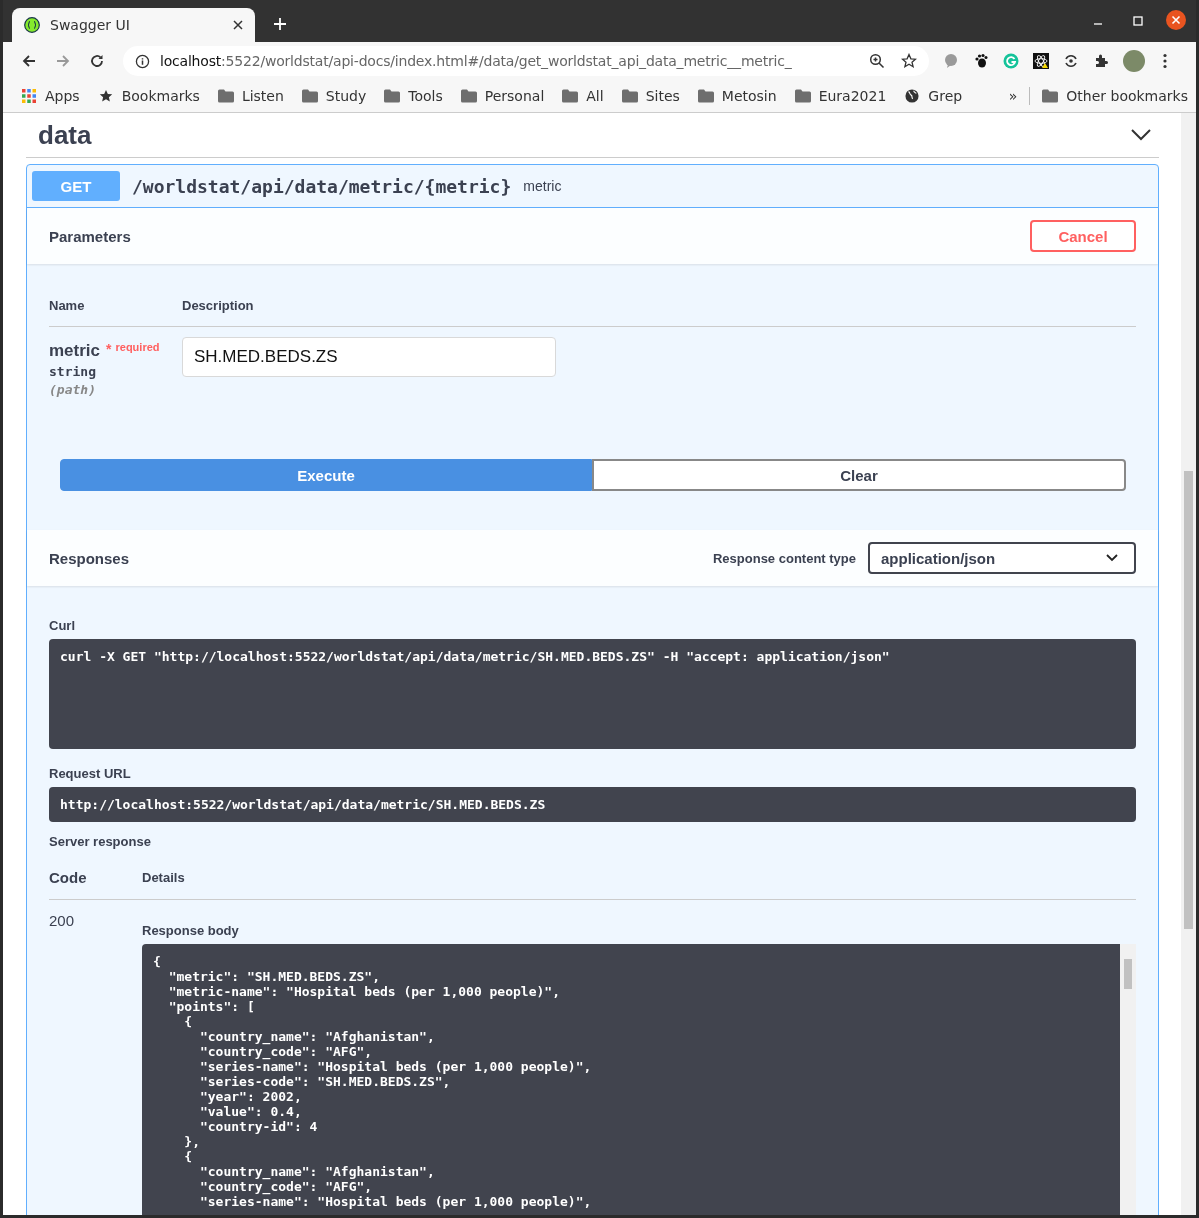 The image size is (1199, 1218). Describe the element at coordinates (50, 96) in the screenshot. I see `bookmark-item: Apps` at that location.